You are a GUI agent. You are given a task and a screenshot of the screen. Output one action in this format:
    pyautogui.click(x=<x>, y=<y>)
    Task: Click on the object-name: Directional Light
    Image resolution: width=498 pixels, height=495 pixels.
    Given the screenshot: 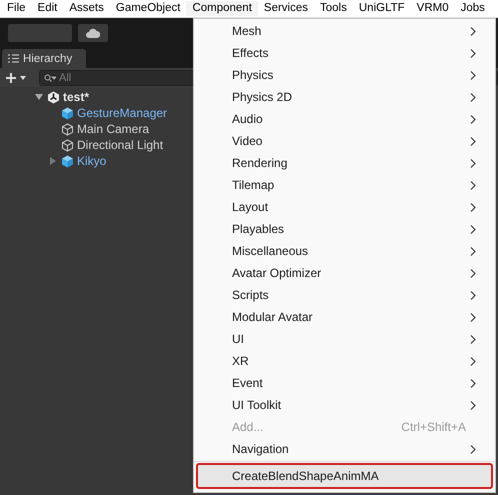 What is the action you would take?
    pyautogui.click(x=120, y=145)
    